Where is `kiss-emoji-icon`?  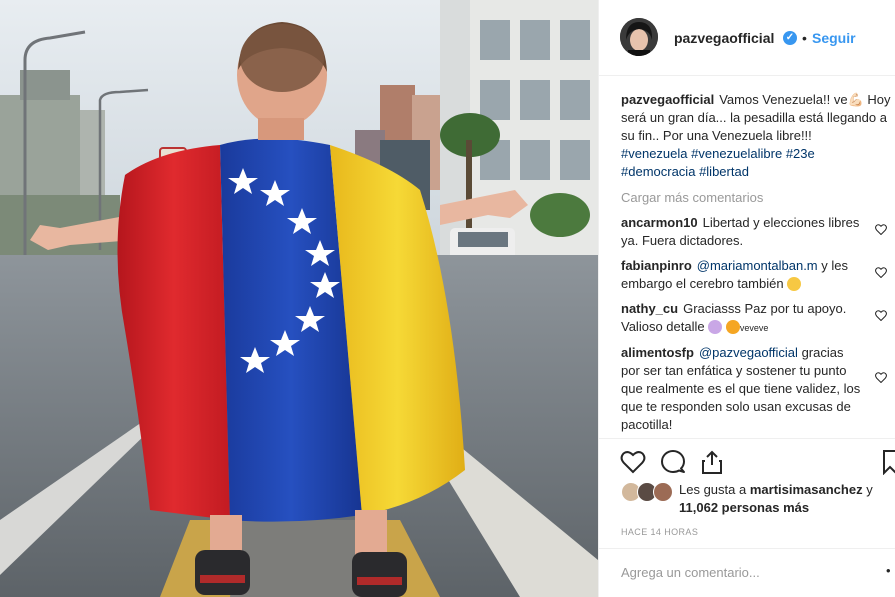
kiss-emoji-icon is located at coordinates (732, 327).